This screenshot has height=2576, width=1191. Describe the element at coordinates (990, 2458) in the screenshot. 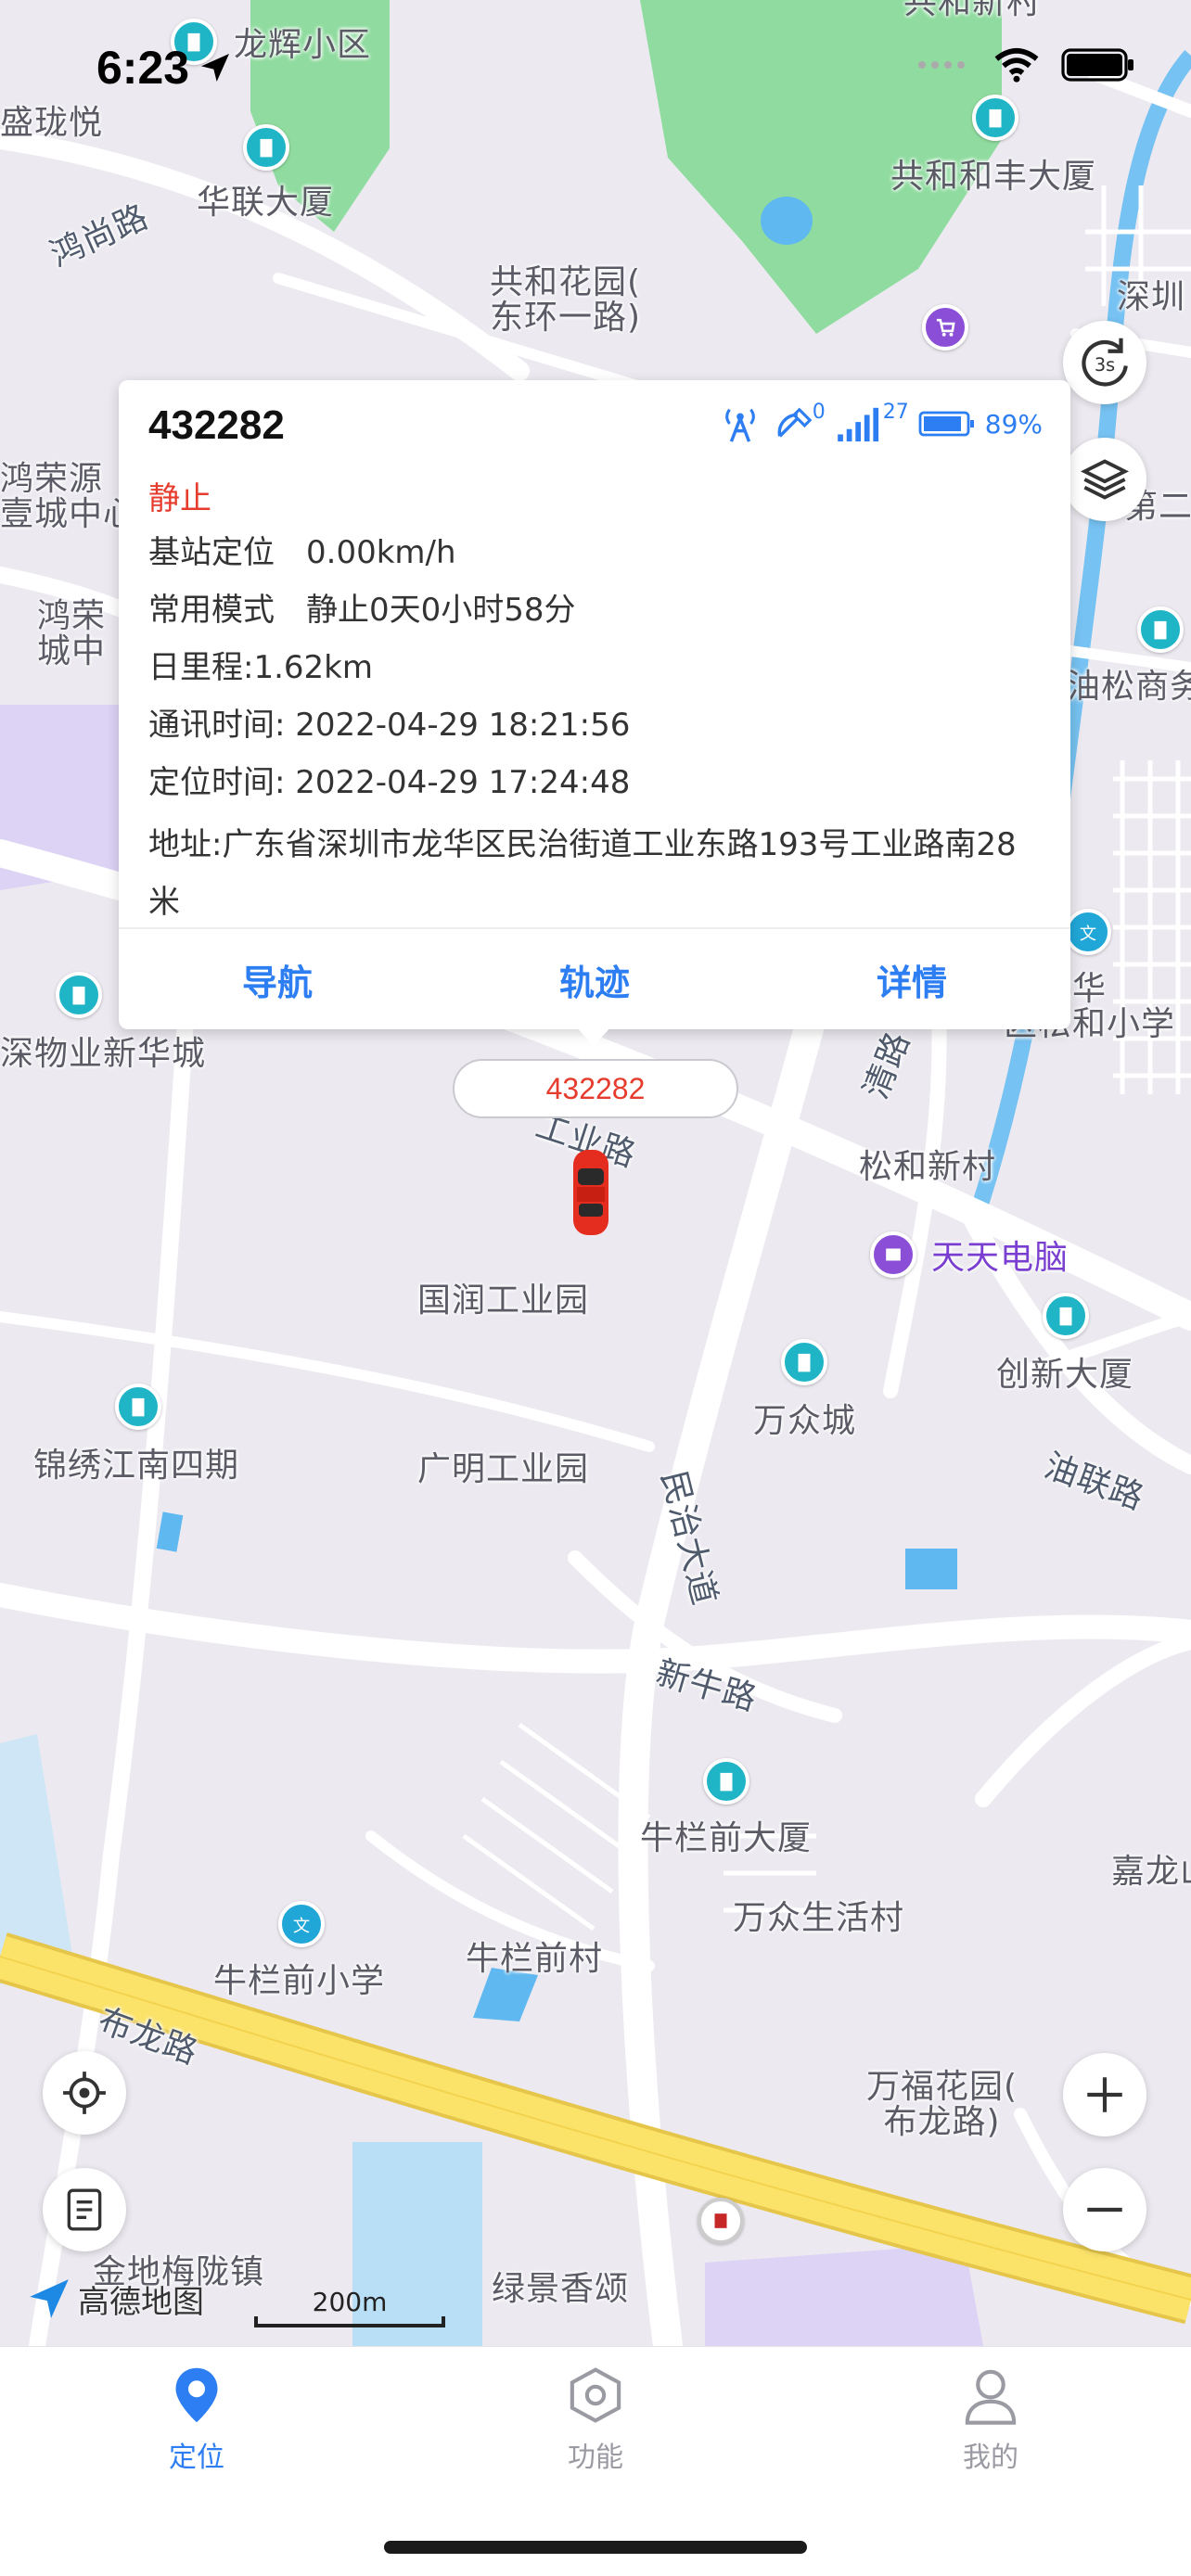

I see `tab-profile-label: 我的` at that location.